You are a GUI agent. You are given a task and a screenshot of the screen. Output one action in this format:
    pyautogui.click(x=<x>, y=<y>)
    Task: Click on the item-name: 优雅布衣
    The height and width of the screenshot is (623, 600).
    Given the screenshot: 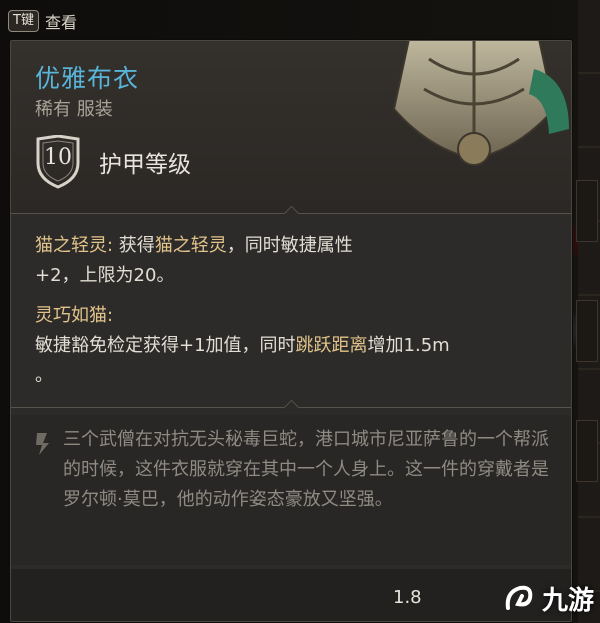 What is the action you would take?
    pyautogui.click(x=87, y=78)
    